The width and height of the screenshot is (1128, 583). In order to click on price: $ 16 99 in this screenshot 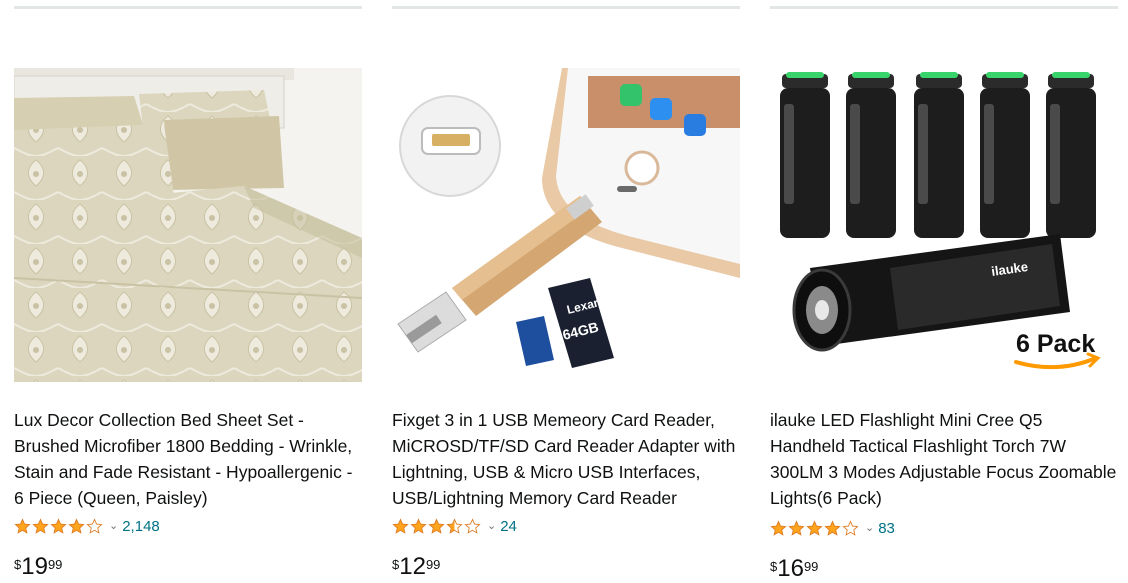, I will do `click(794, 569)`.